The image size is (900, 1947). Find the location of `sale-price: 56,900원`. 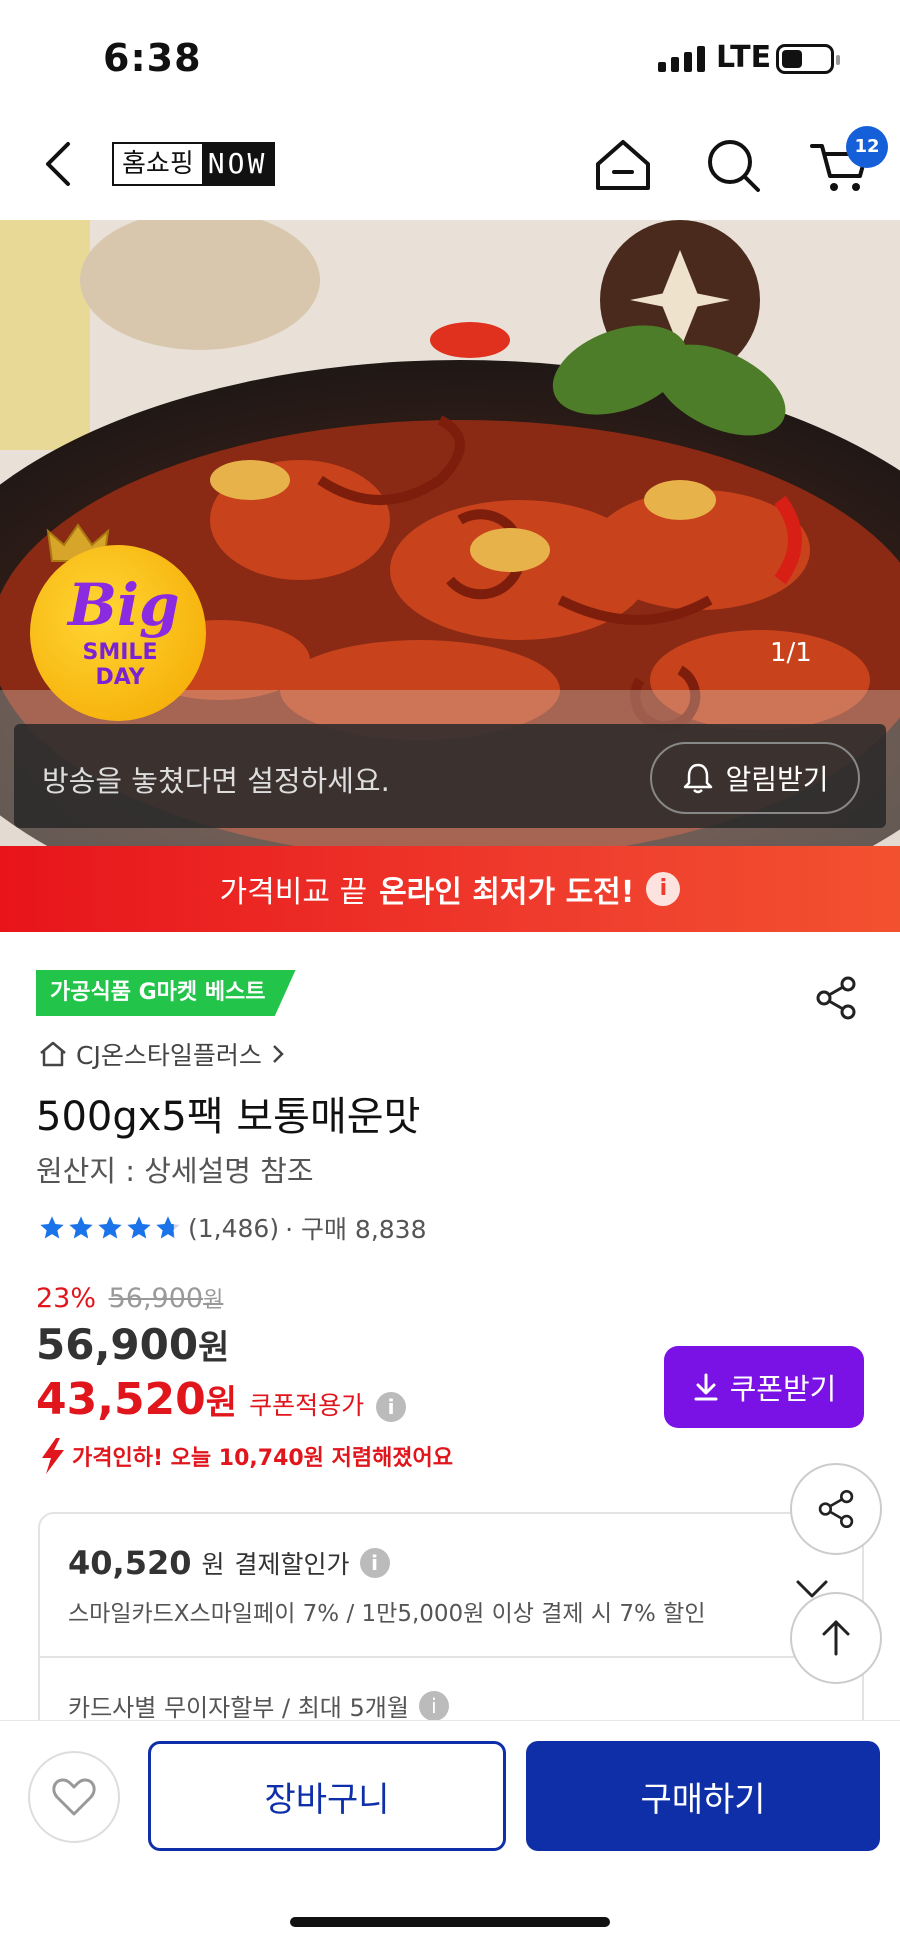

sale-price: 56,900원 is located at coordinates (133, 1344).